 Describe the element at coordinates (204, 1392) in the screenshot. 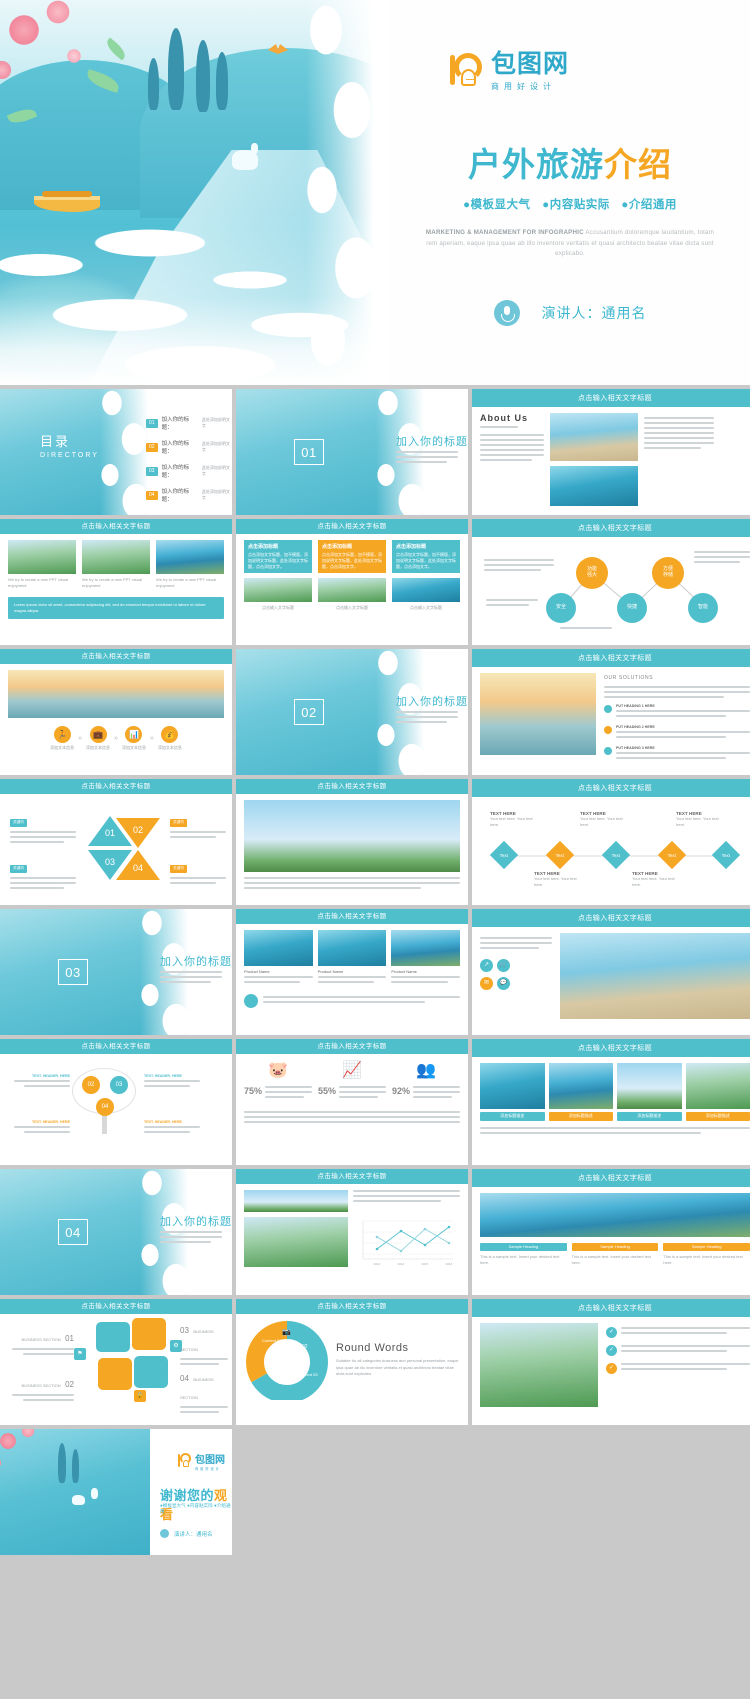

I see `section-label-04: 04 BUSINESS SECTION` at that location.